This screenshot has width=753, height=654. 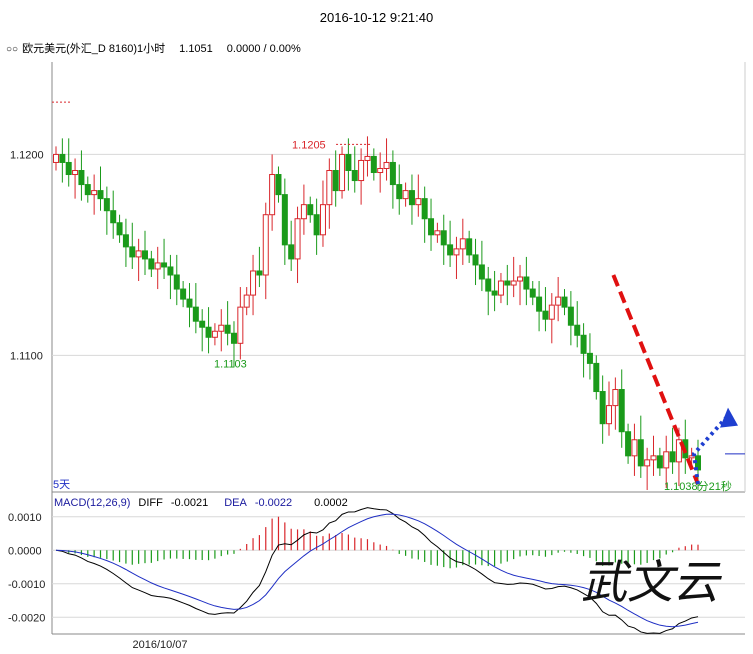 What do you see at coordinates (25, 518) in the screenshot?
I see `macd-tick-label: 0.0010` at bounding box center [25, 518].